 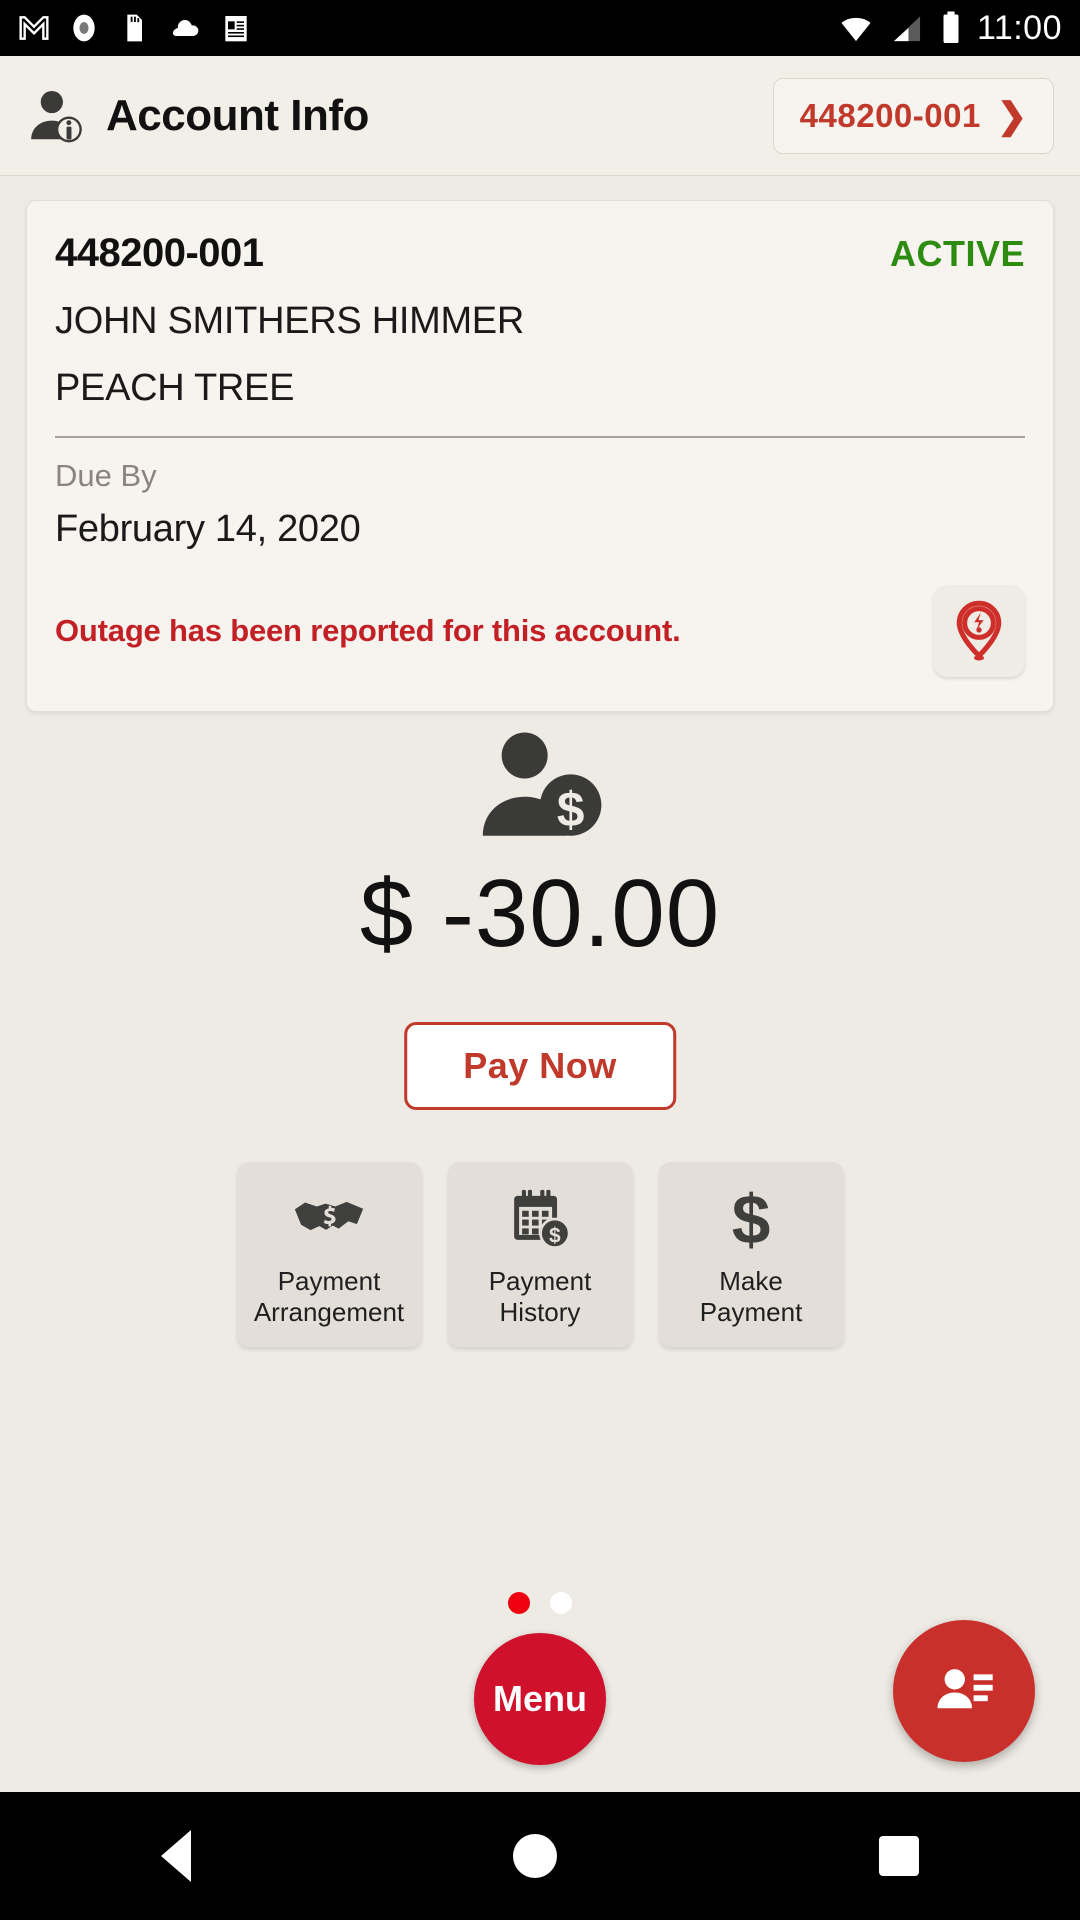 What do you see at coordinates (56, 116) in the screenshot?
I see `account-info-icon` at bounding box center [56, 116].